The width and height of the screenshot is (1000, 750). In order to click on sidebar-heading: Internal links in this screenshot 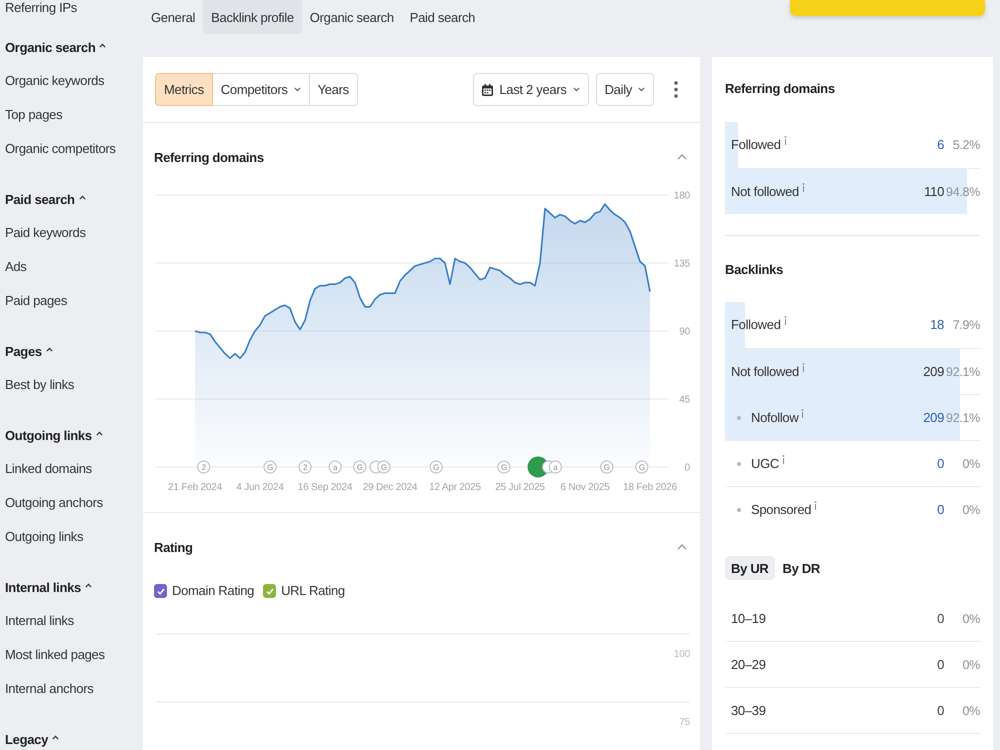, I will do `click(43, 587)`.